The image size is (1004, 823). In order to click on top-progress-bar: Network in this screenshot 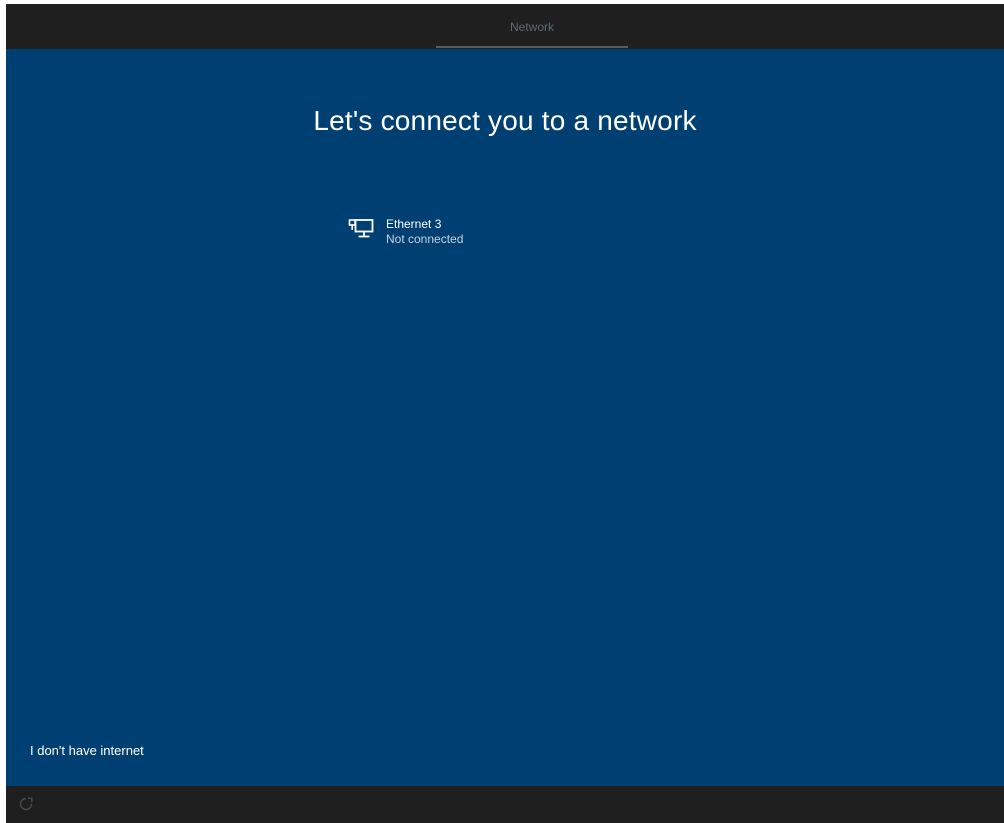, I will do `click(505, 26)`.